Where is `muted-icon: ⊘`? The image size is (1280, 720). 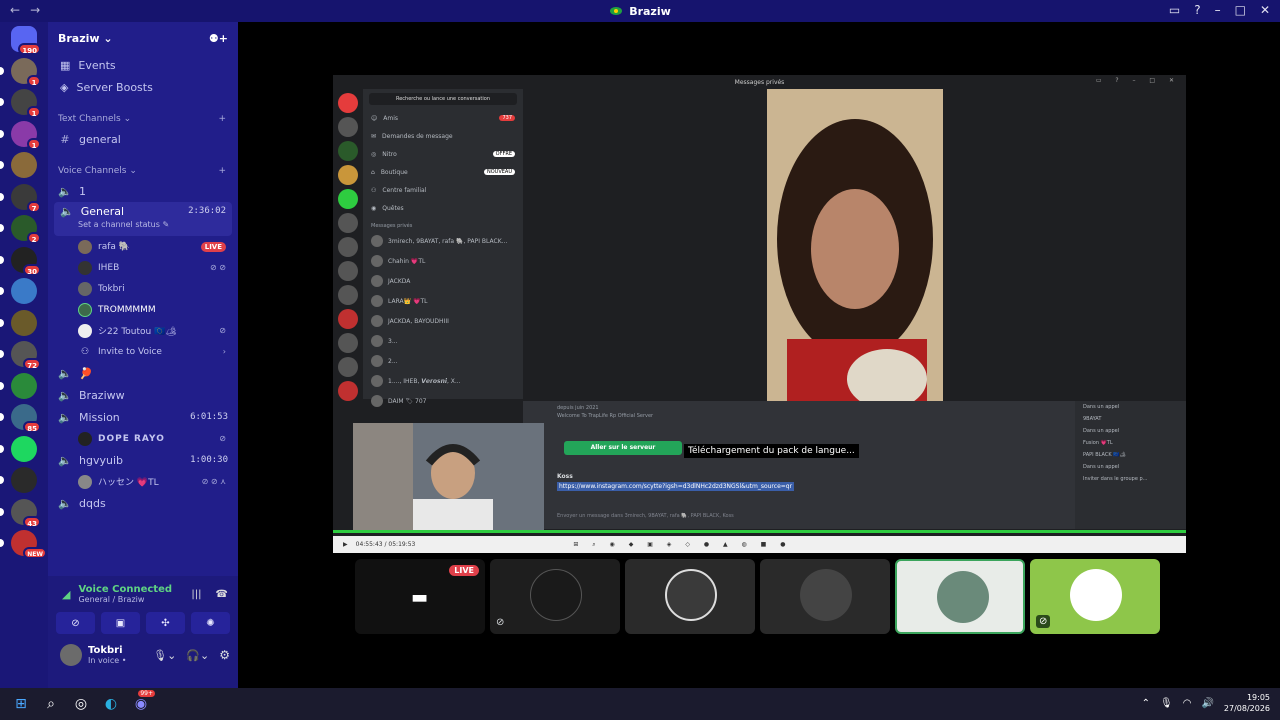 muted-icon: ⊘ is located at coordinates (222, 330).